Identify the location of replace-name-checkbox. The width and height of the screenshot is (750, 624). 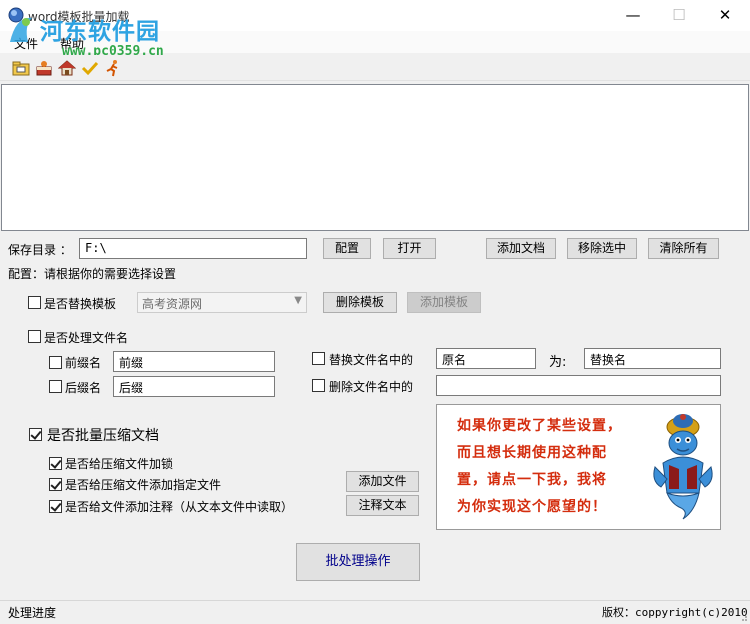
(318, 358).